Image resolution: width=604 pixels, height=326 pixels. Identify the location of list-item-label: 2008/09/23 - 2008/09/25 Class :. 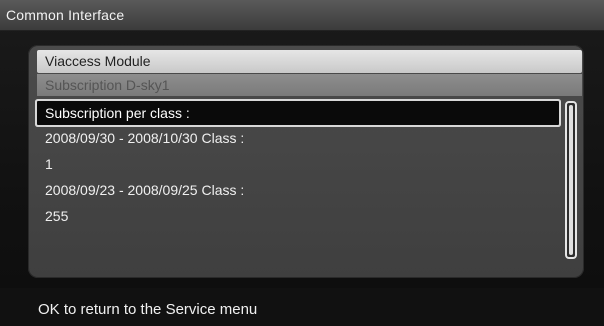
(145, 190).